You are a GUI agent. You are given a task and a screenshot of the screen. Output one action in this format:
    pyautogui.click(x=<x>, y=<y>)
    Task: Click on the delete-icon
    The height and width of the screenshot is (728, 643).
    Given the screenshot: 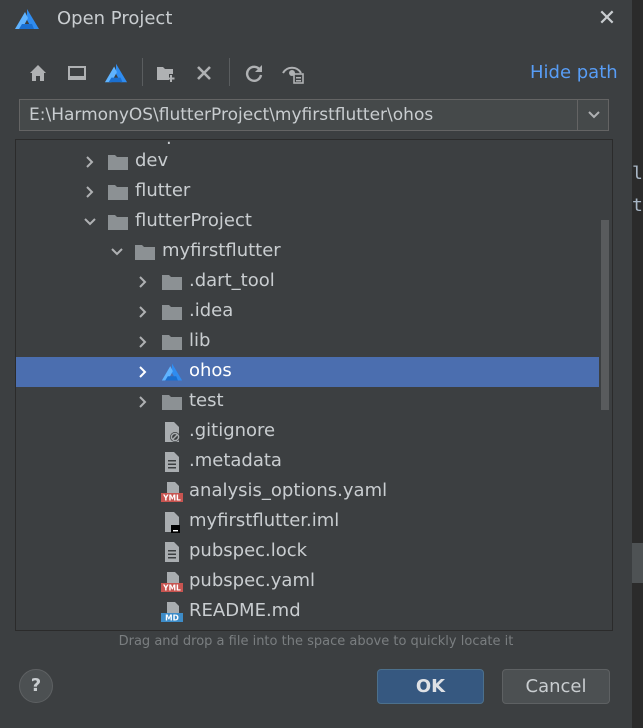 What is the action you would take?
    pyautogui.click(x=204, y=73)
    